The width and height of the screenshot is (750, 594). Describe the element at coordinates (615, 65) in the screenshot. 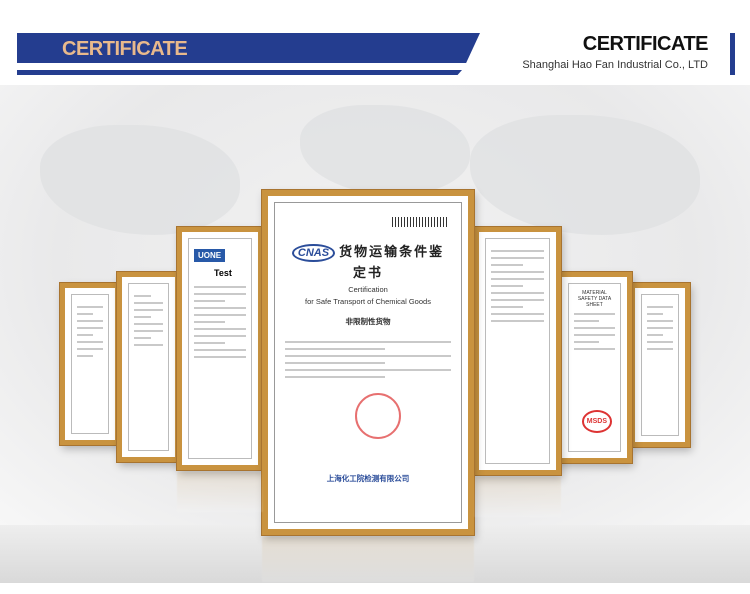

I see `company-name: Shanghai Hao Fan Industrial Co., LTD` at that location.